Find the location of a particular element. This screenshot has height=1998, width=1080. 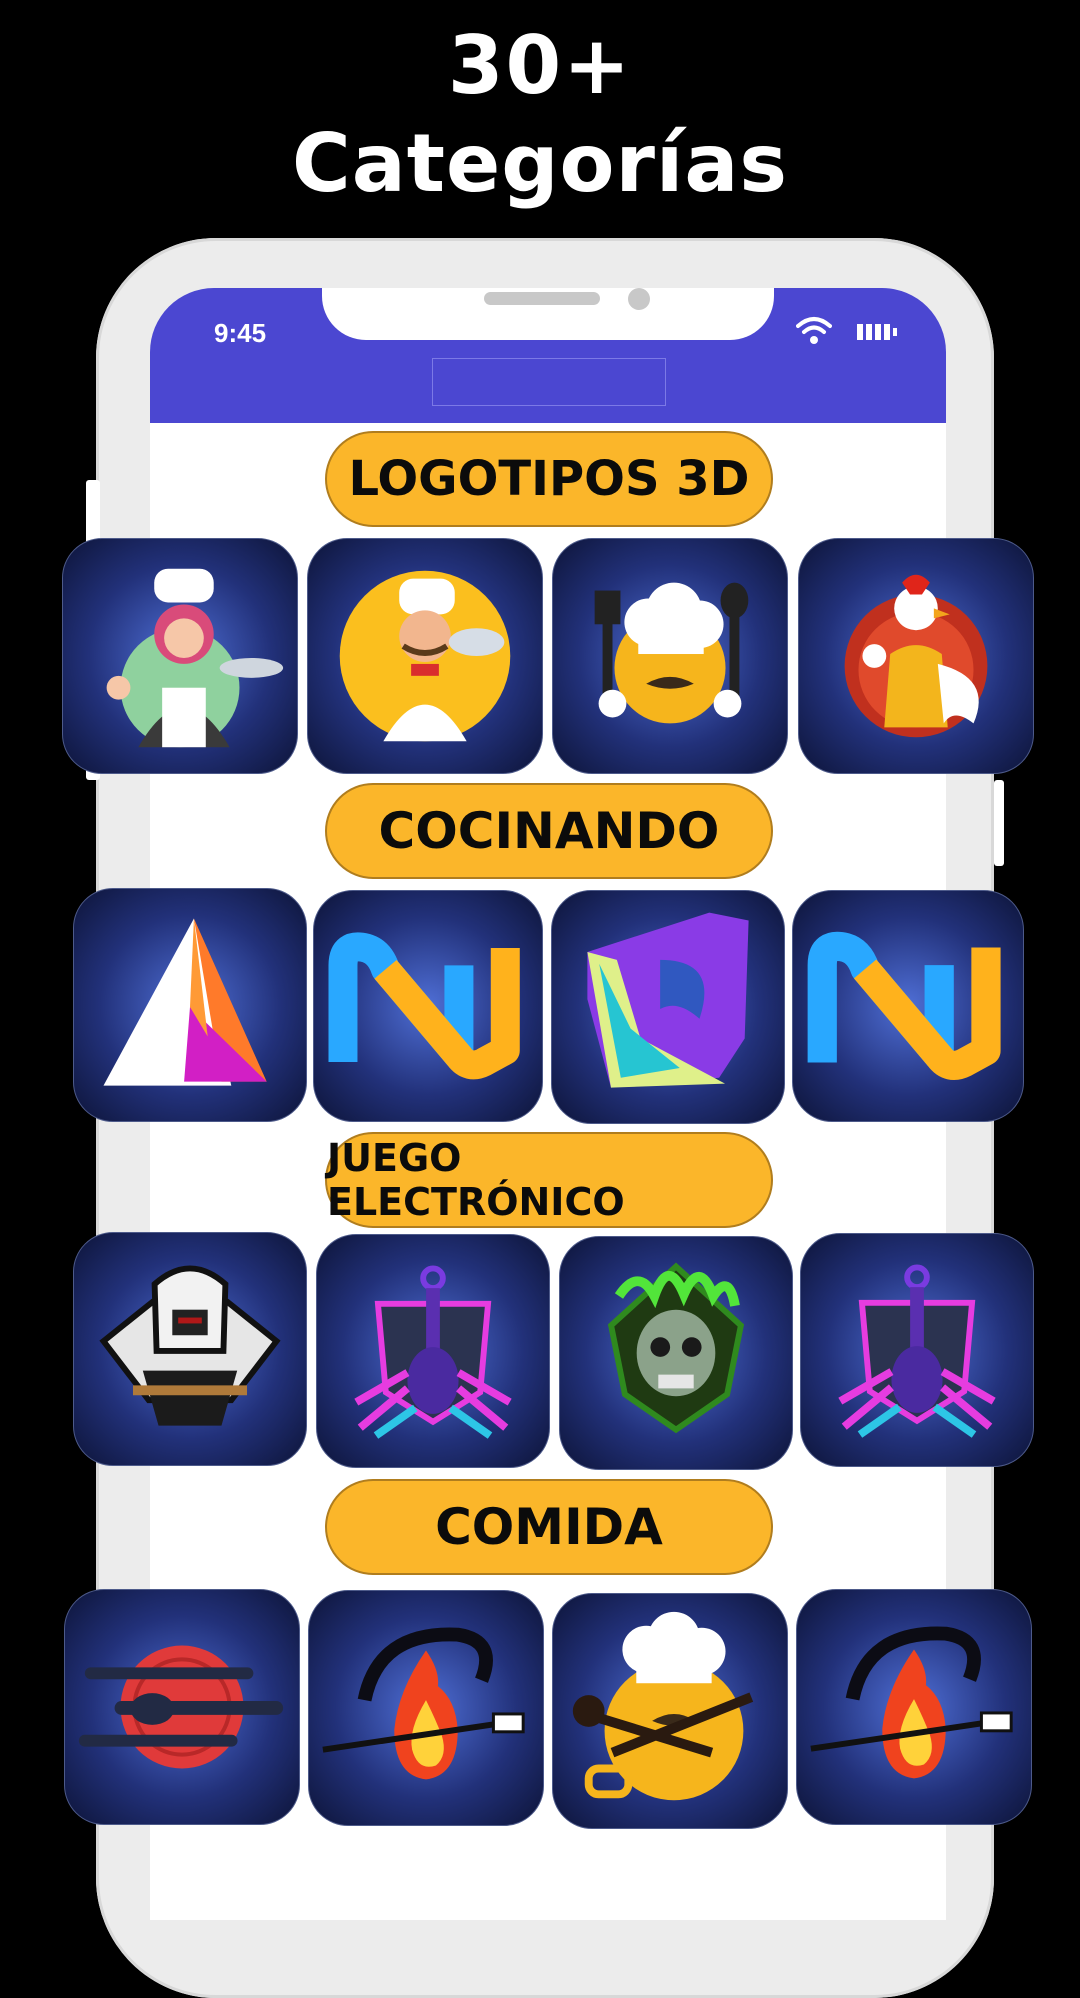

skull-icon is located at coordinates (676, 1348).